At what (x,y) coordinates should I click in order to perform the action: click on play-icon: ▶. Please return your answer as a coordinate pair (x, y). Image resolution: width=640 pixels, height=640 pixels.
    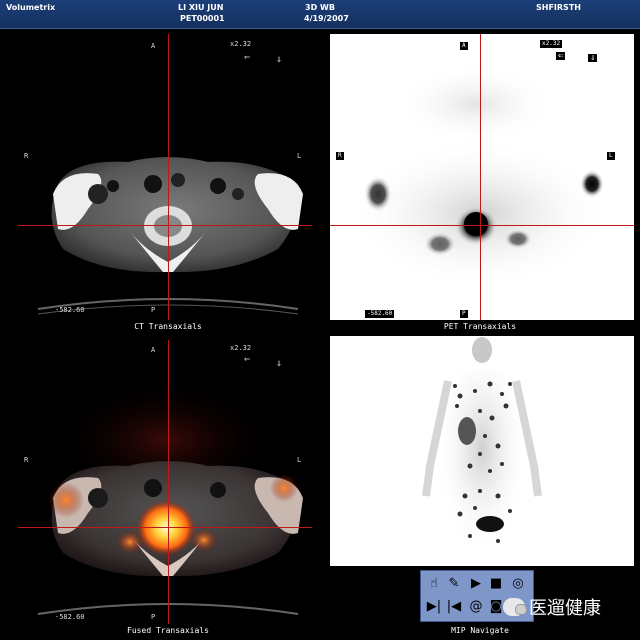
    Looking at the image, I should click on (476, 583).